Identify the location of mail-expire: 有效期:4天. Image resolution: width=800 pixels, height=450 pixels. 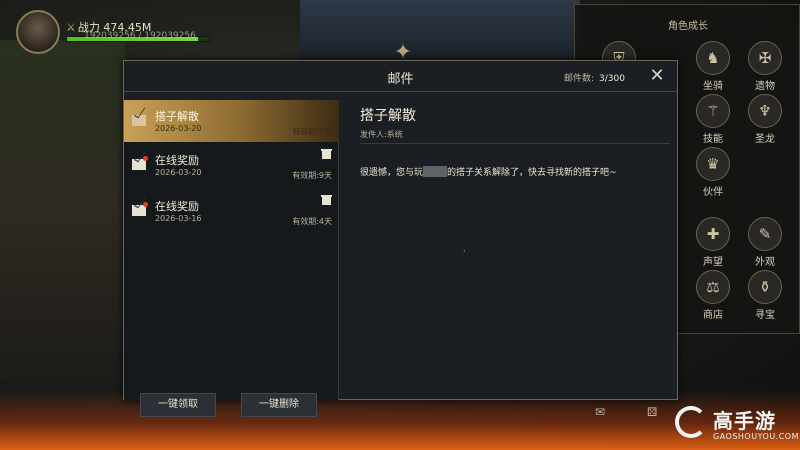
(312, 221).